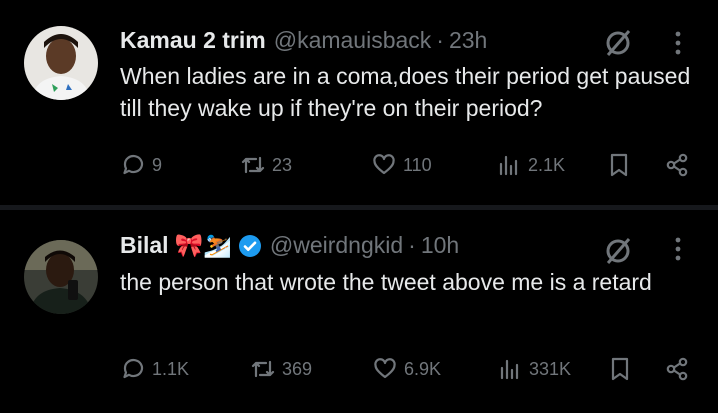  I want to click on reply-button: 1.1K, so click(154, 369).